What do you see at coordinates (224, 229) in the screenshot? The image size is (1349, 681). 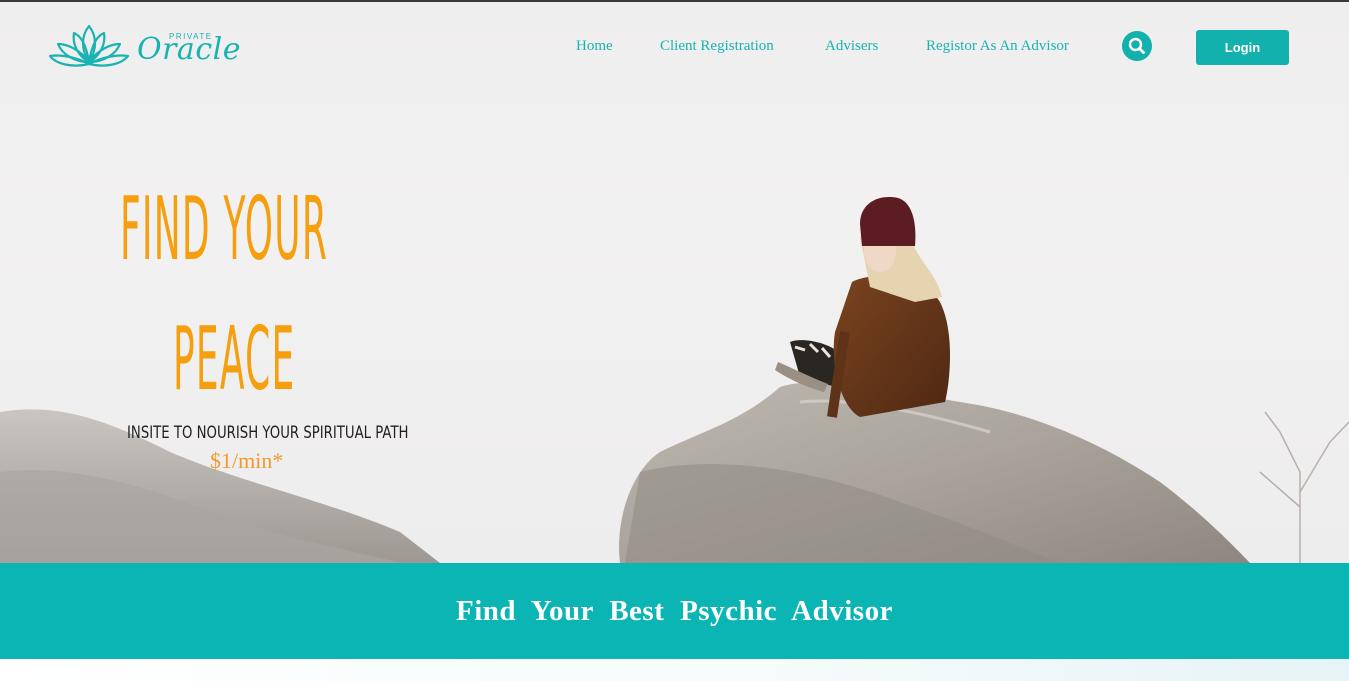 I see `hero-headline-line1: FIND YOUR` at bounding box center [224, 229].